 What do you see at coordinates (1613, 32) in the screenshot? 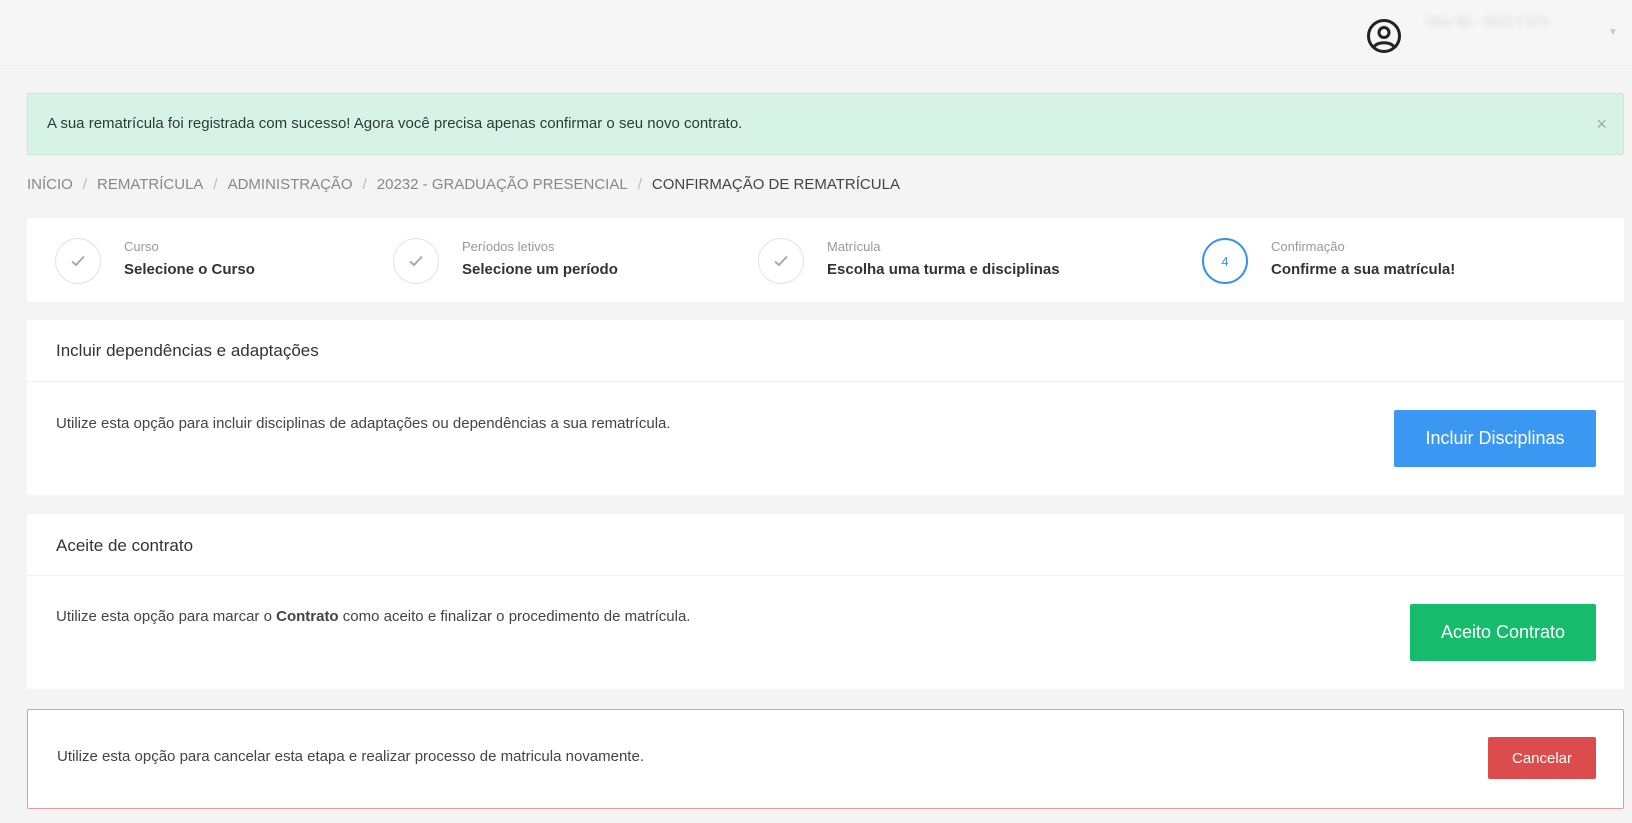
I see `chevron-down-icon: ▼` at bounding box center [1613, 32].